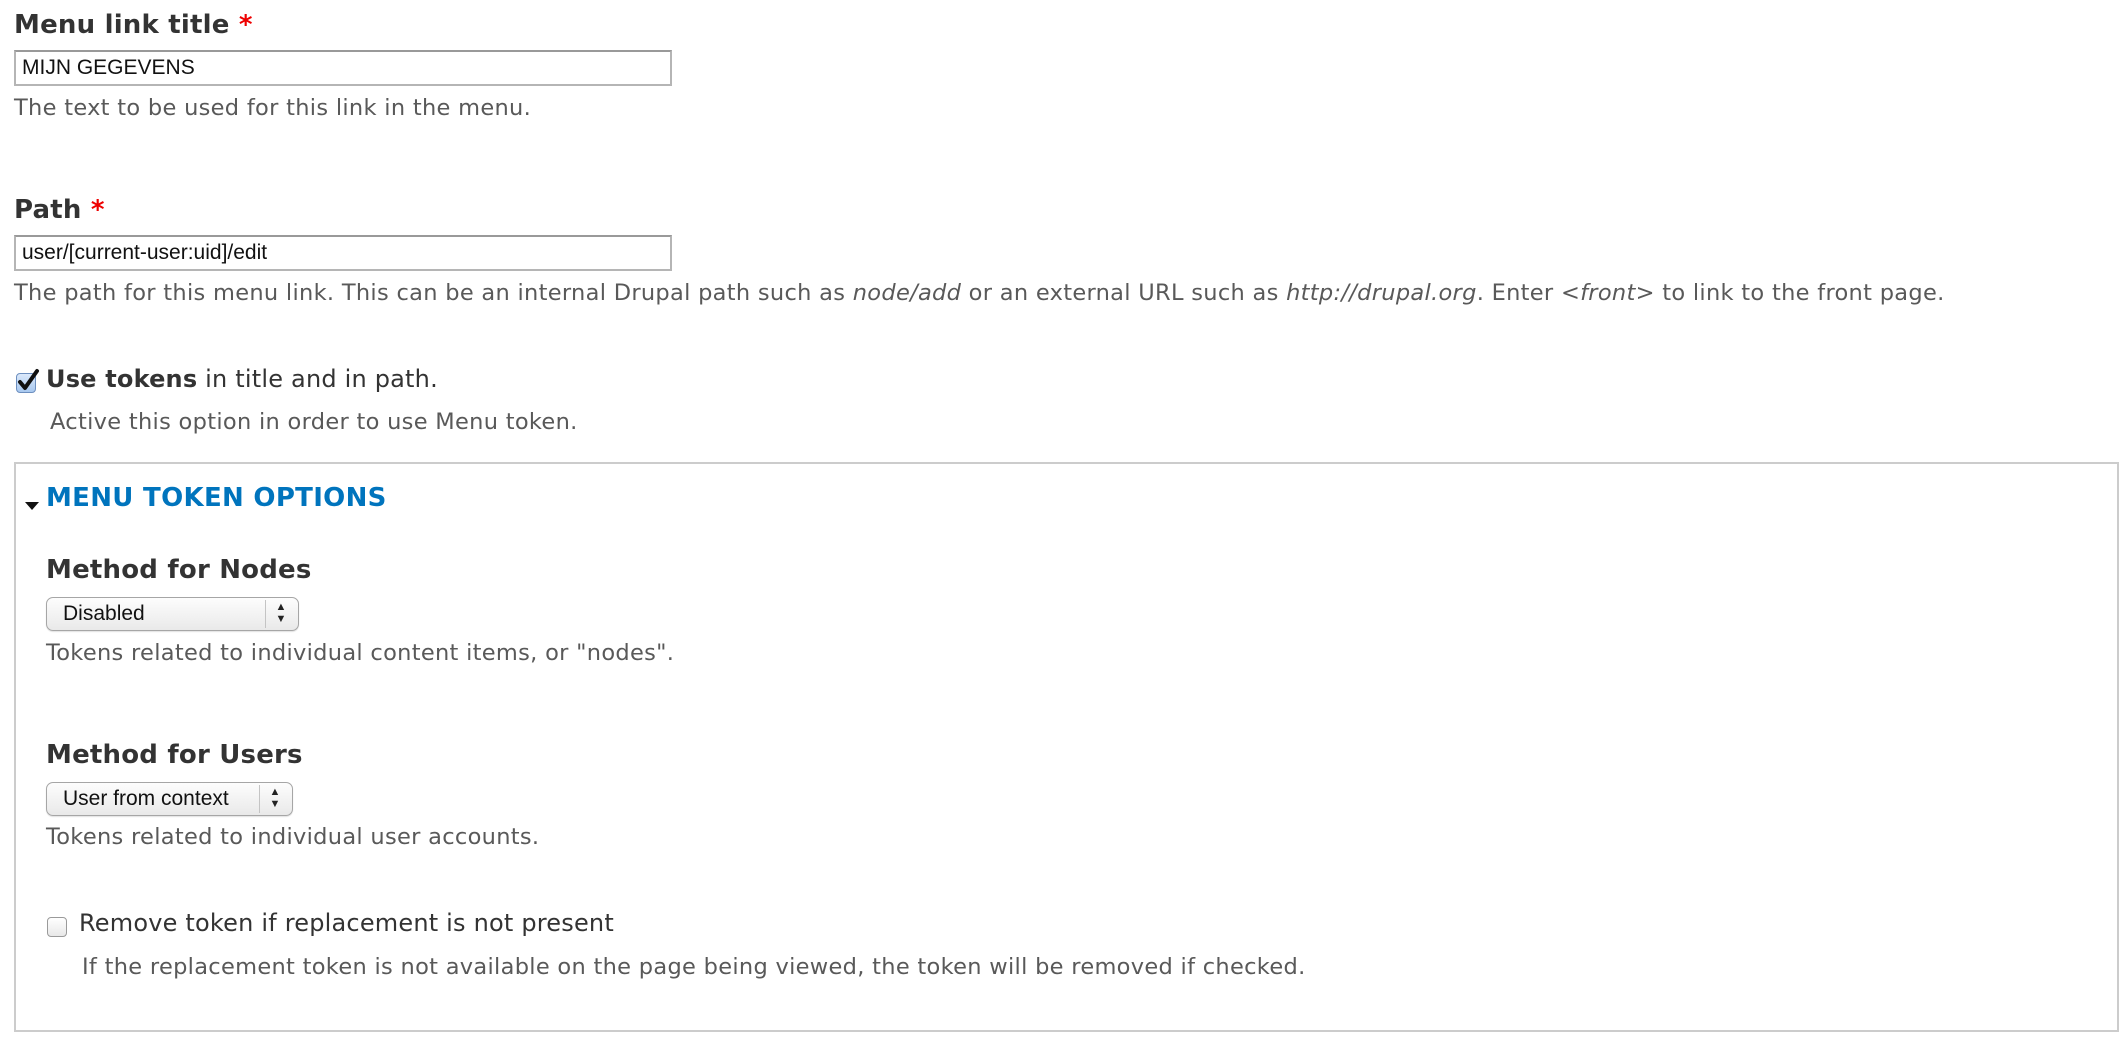 This screenshot has height=1038, width=2128. I want to click on menu-link-title-label: Menu link title *, so click(133, 25).